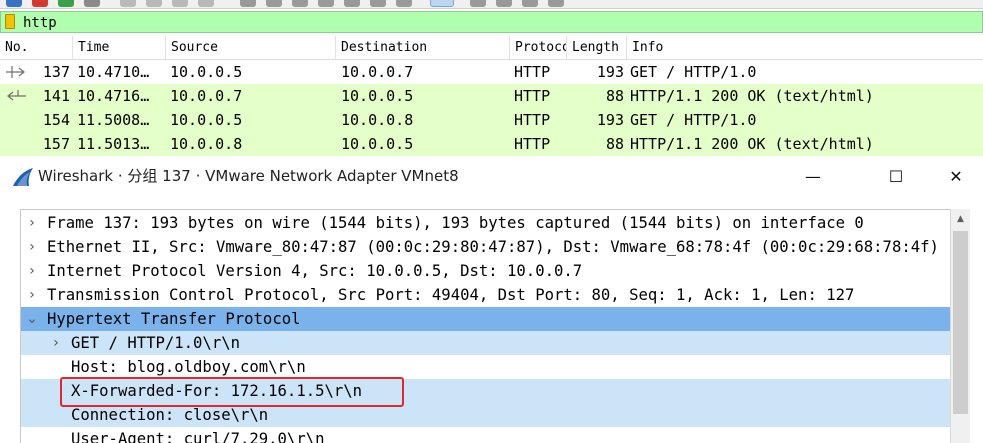 The height and width of the screenshot is (443, 983). Describe the element at coordinates (300, 3) in the screenshot. I see `go-forward-icon` at that location.